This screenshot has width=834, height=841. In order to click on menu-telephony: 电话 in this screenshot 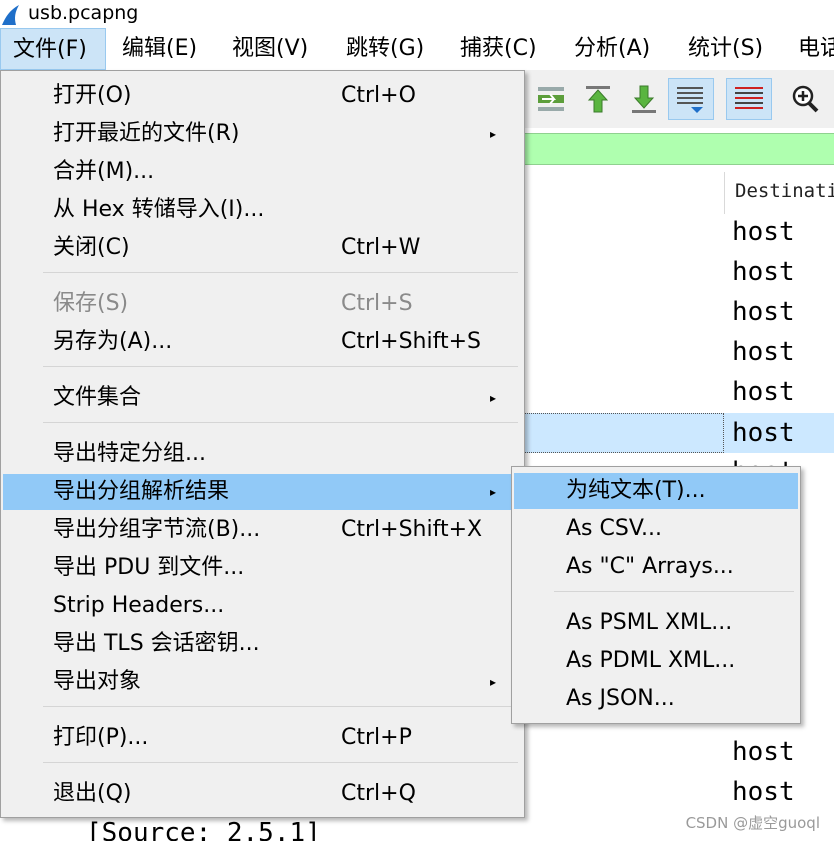, I will do `click(816, 49)`.